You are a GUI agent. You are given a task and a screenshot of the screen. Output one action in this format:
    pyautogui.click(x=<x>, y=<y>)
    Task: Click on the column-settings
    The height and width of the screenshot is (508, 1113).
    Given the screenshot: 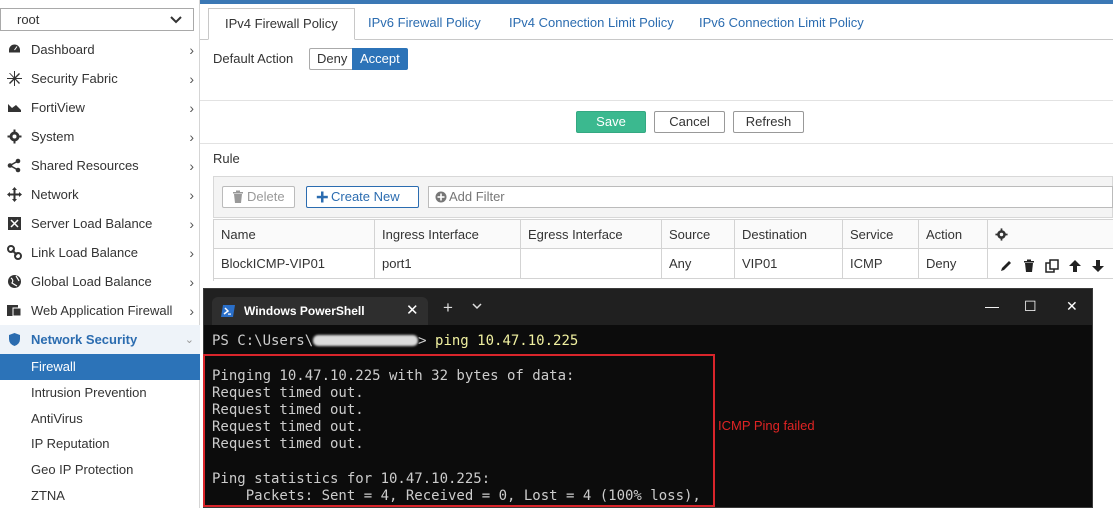 What is the action you would take?
    pyautogui.click(x=1050, y=234)
    